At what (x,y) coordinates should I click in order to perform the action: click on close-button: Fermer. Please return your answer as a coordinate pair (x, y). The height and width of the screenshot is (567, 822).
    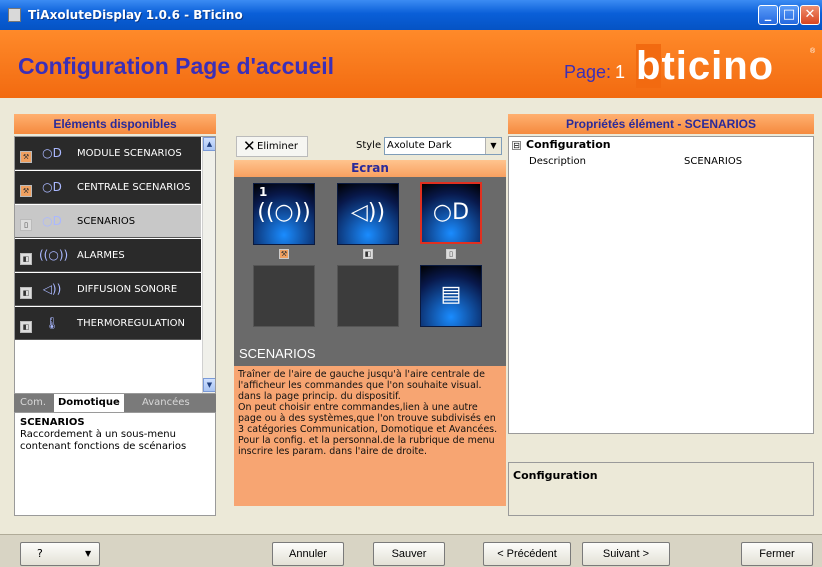
    Looking at the image, I should click on (777, 554).